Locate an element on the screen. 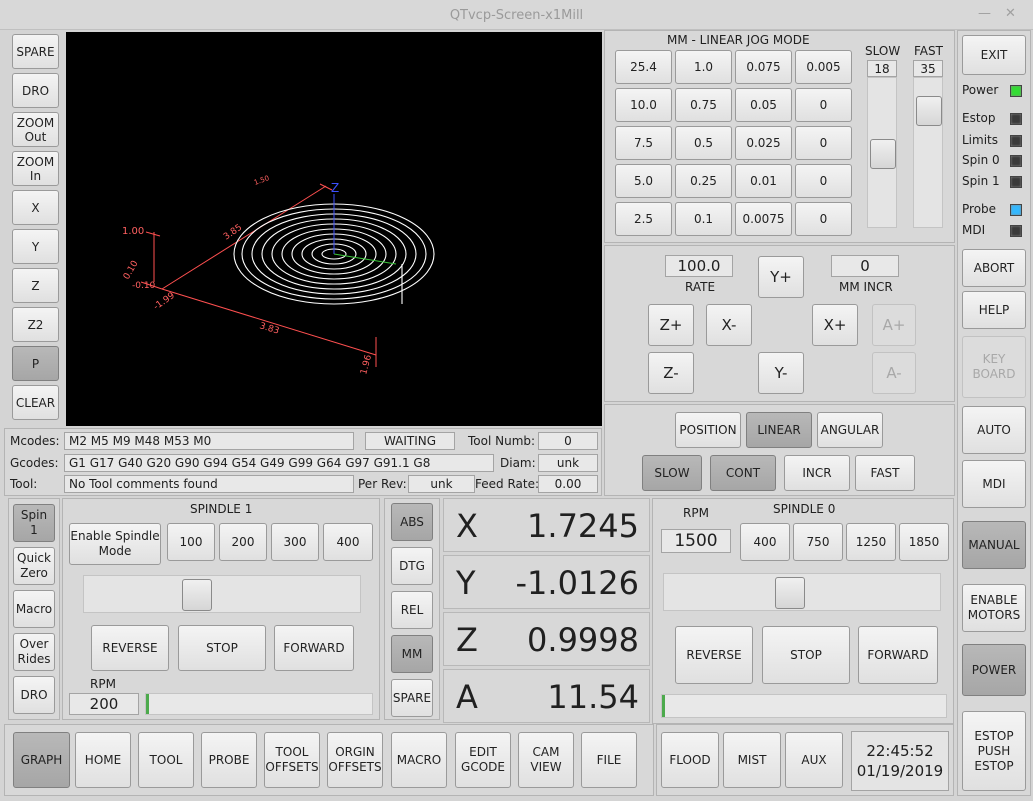  incr-field: 0 is located at coordinates (865, 266).